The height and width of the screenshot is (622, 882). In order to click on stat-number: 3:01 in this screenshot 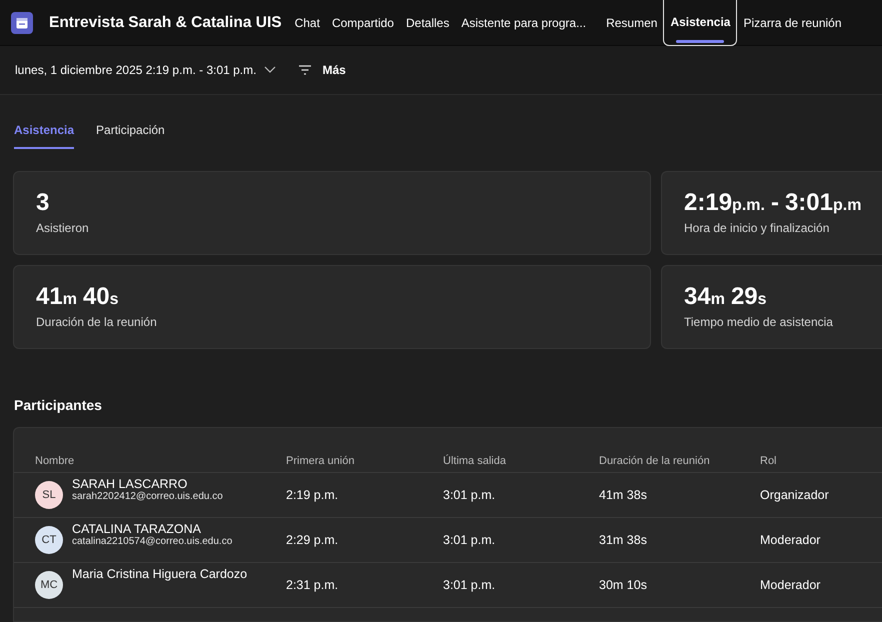, I will do `click(808, 203)`.